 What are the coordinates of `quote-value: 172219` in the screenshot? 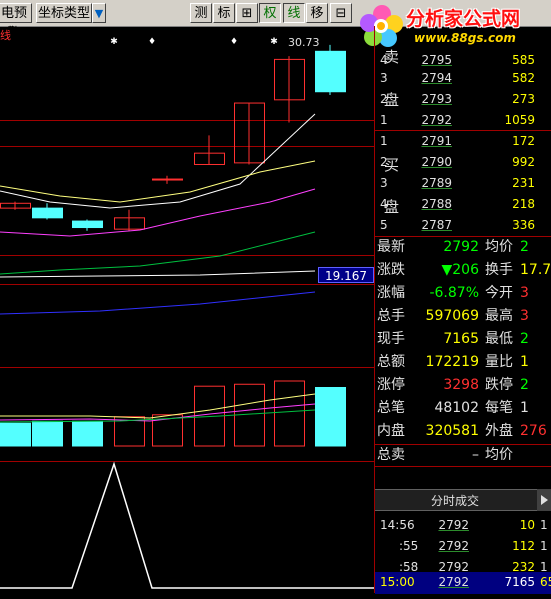 It's located at (452, 362).